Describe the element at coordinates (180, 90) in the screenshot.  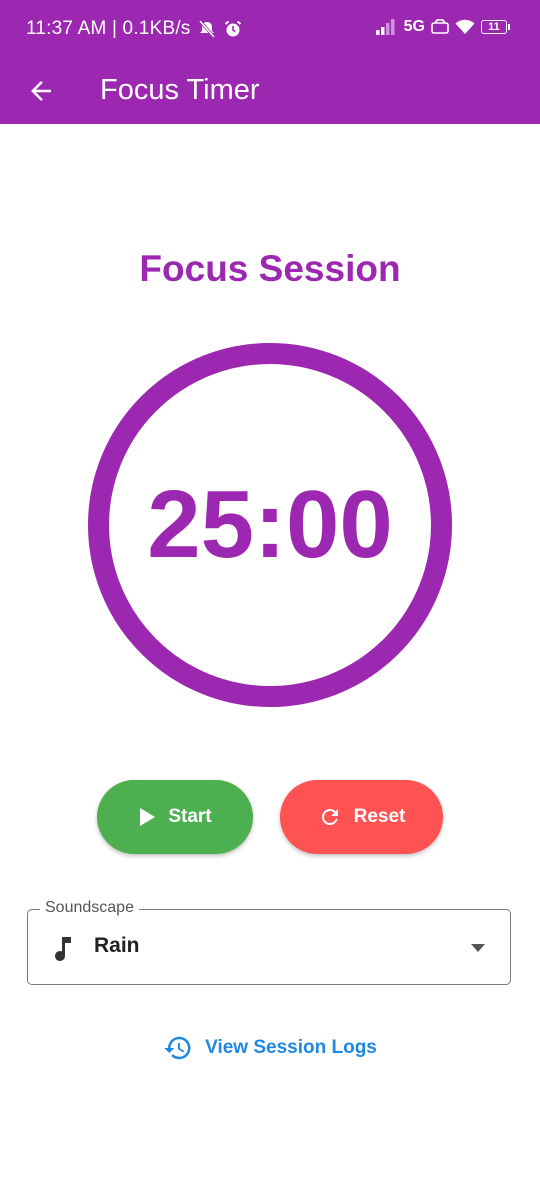
I see `page-title: Focus Timer` at that location.